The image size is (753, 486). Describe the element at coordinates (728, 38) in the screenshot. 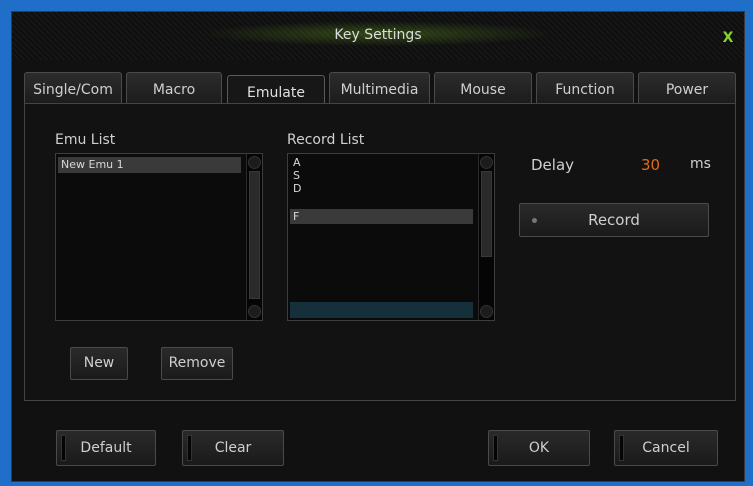

I see `close-icon: X` at that location.